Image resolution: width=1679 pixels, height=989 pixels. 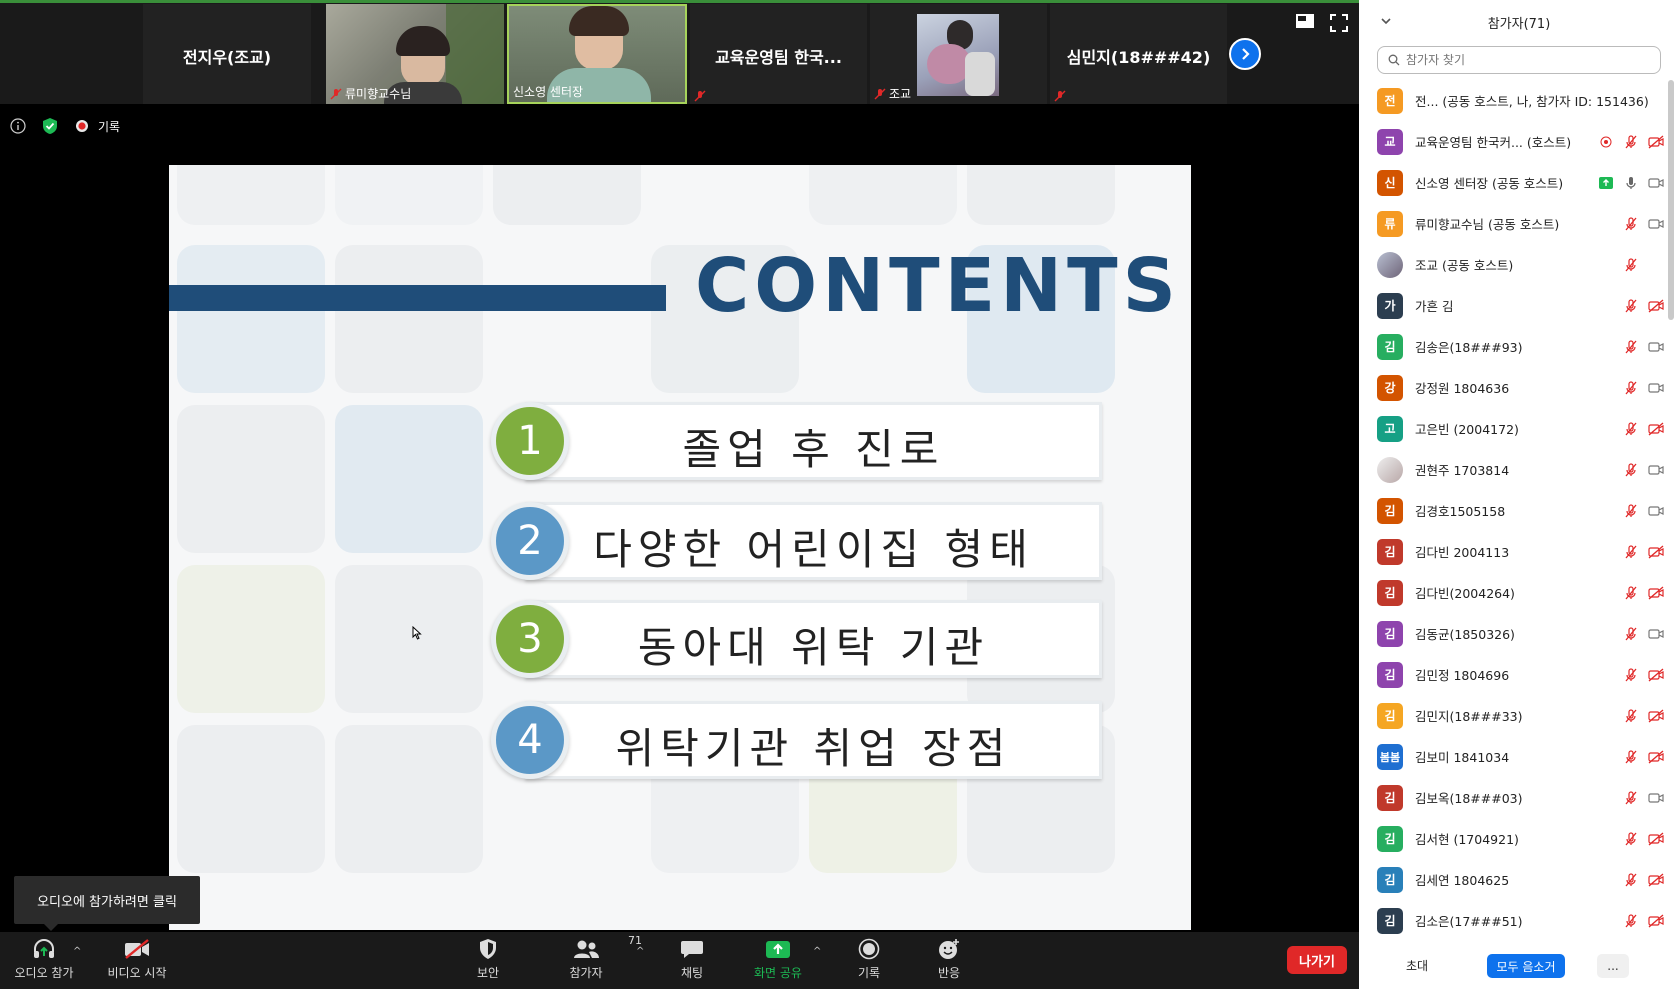 What do you see at coordinates (137, 949) in the screenshot?
I see `video-off-icon` at bounding box center [137, 949].